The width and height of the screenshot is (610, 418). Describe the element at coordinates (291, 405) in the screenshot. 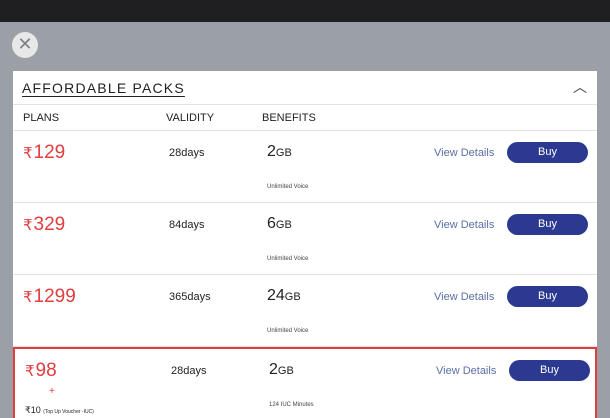

I see `plan-benefit-note: 124 IUC Minutes` at that location.